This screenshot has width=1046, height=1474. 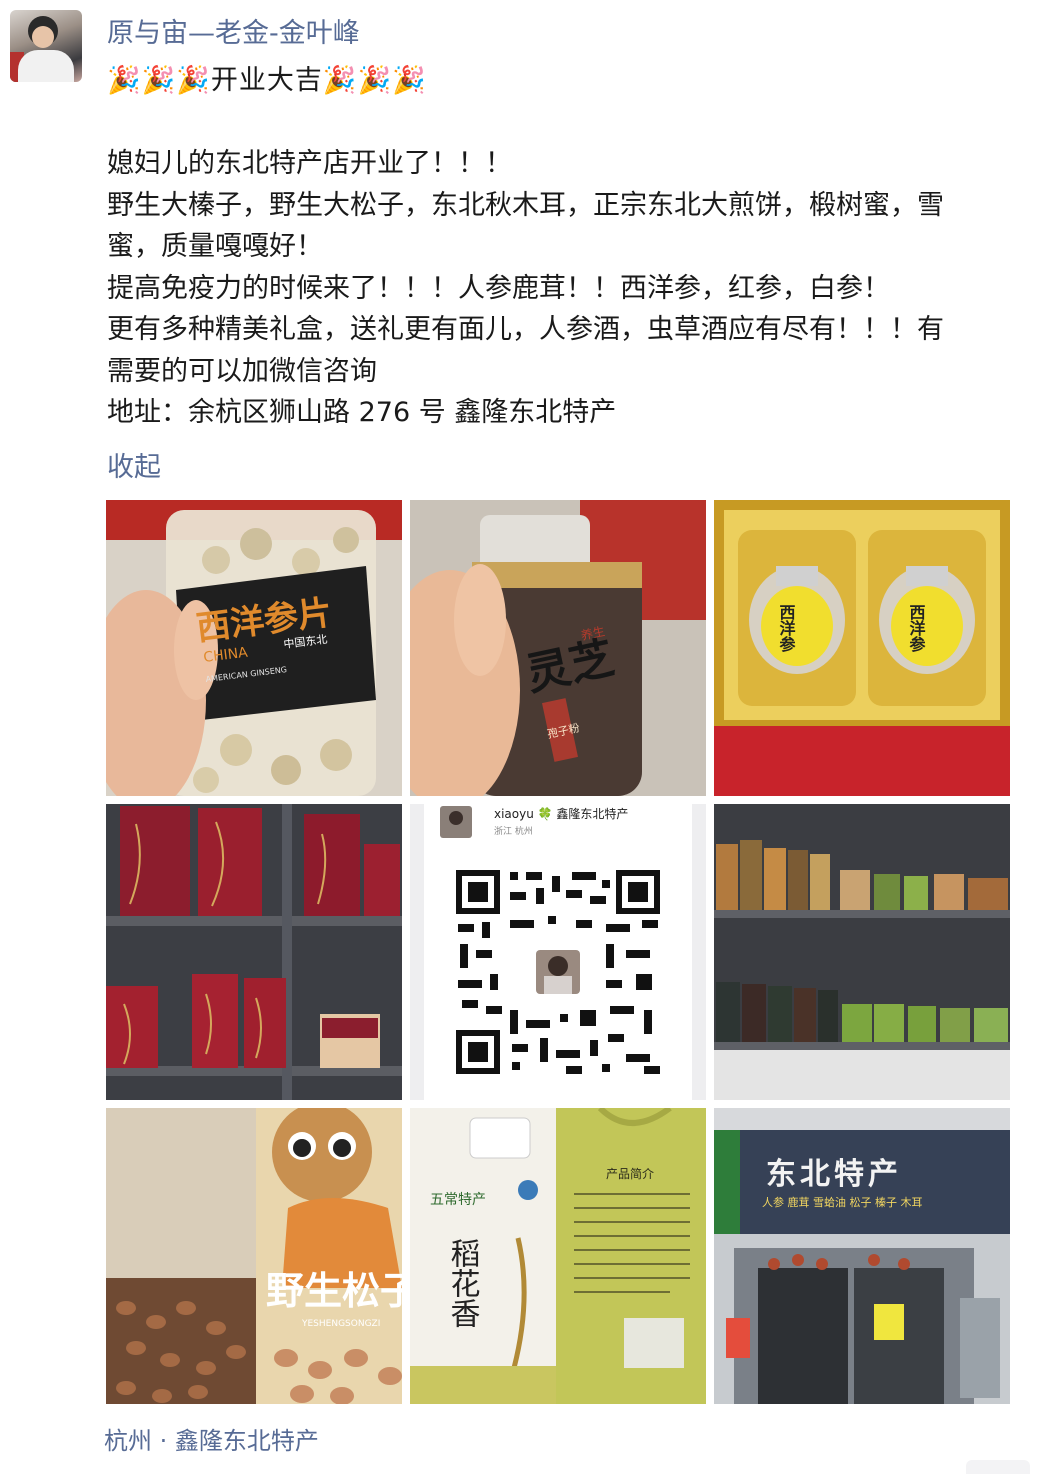 I want to click on photo-6-product-shelves, so click(x=862, y=952).